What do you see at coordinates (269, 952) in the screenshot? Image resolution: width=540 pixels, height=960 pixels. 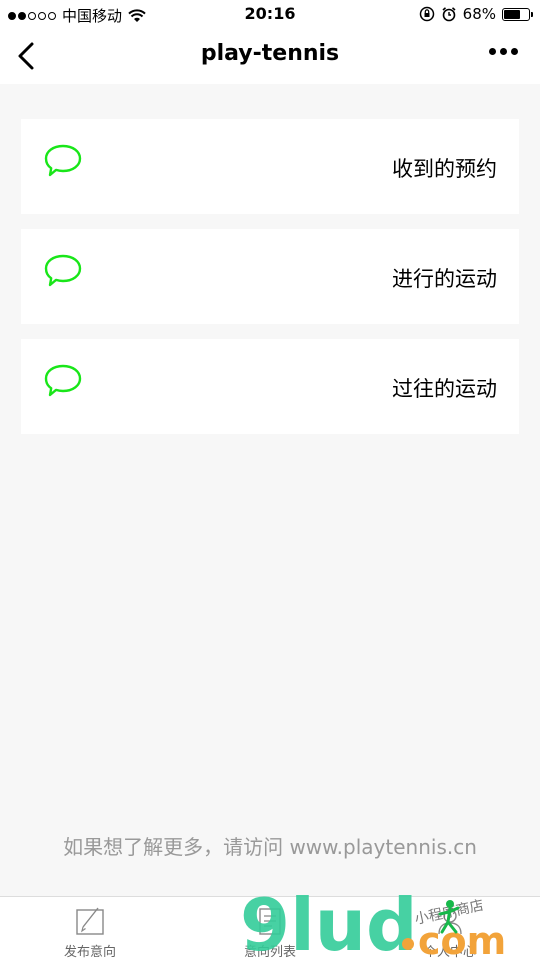 I see `tab-label: 意向列表` at bounding box center [269, 952].